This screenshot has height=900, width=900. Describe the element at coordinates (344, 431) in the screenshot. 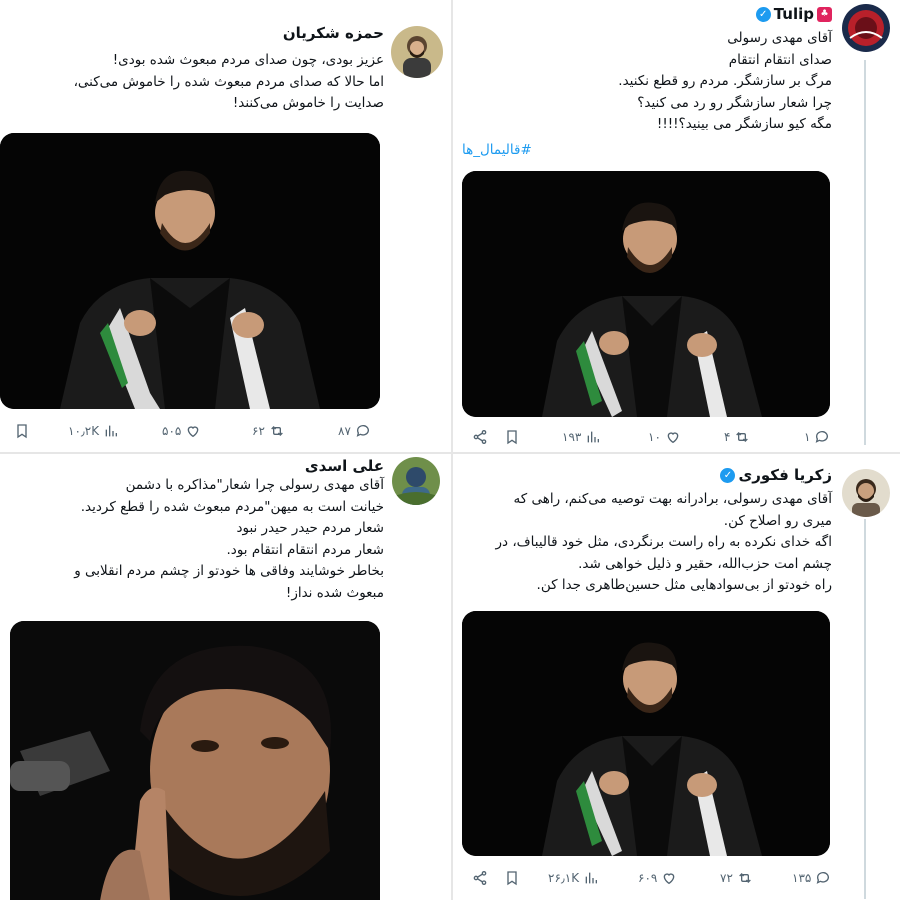

I see `reply-count: ۸۷` at that location.